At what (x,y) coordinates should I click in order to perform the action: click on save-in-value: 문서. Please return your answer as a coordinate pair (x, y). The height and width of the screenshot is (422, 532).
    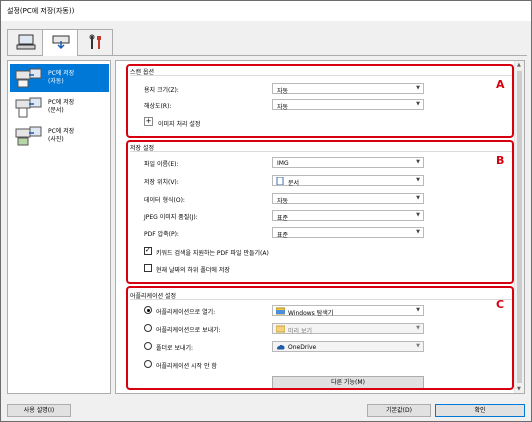
    Looking at the image, I should click on (294, 183).